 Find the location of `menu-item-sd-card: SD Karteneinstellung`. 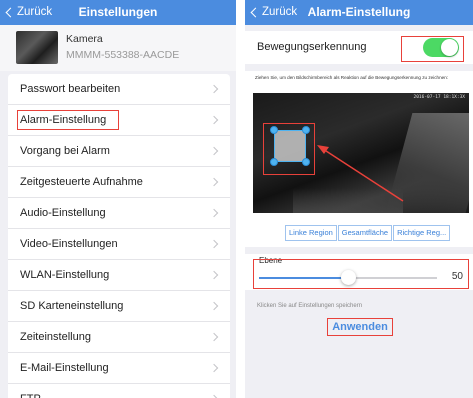

menu-item-sd-card: SD Karteneinstellung is located at coordinates (119, 306).